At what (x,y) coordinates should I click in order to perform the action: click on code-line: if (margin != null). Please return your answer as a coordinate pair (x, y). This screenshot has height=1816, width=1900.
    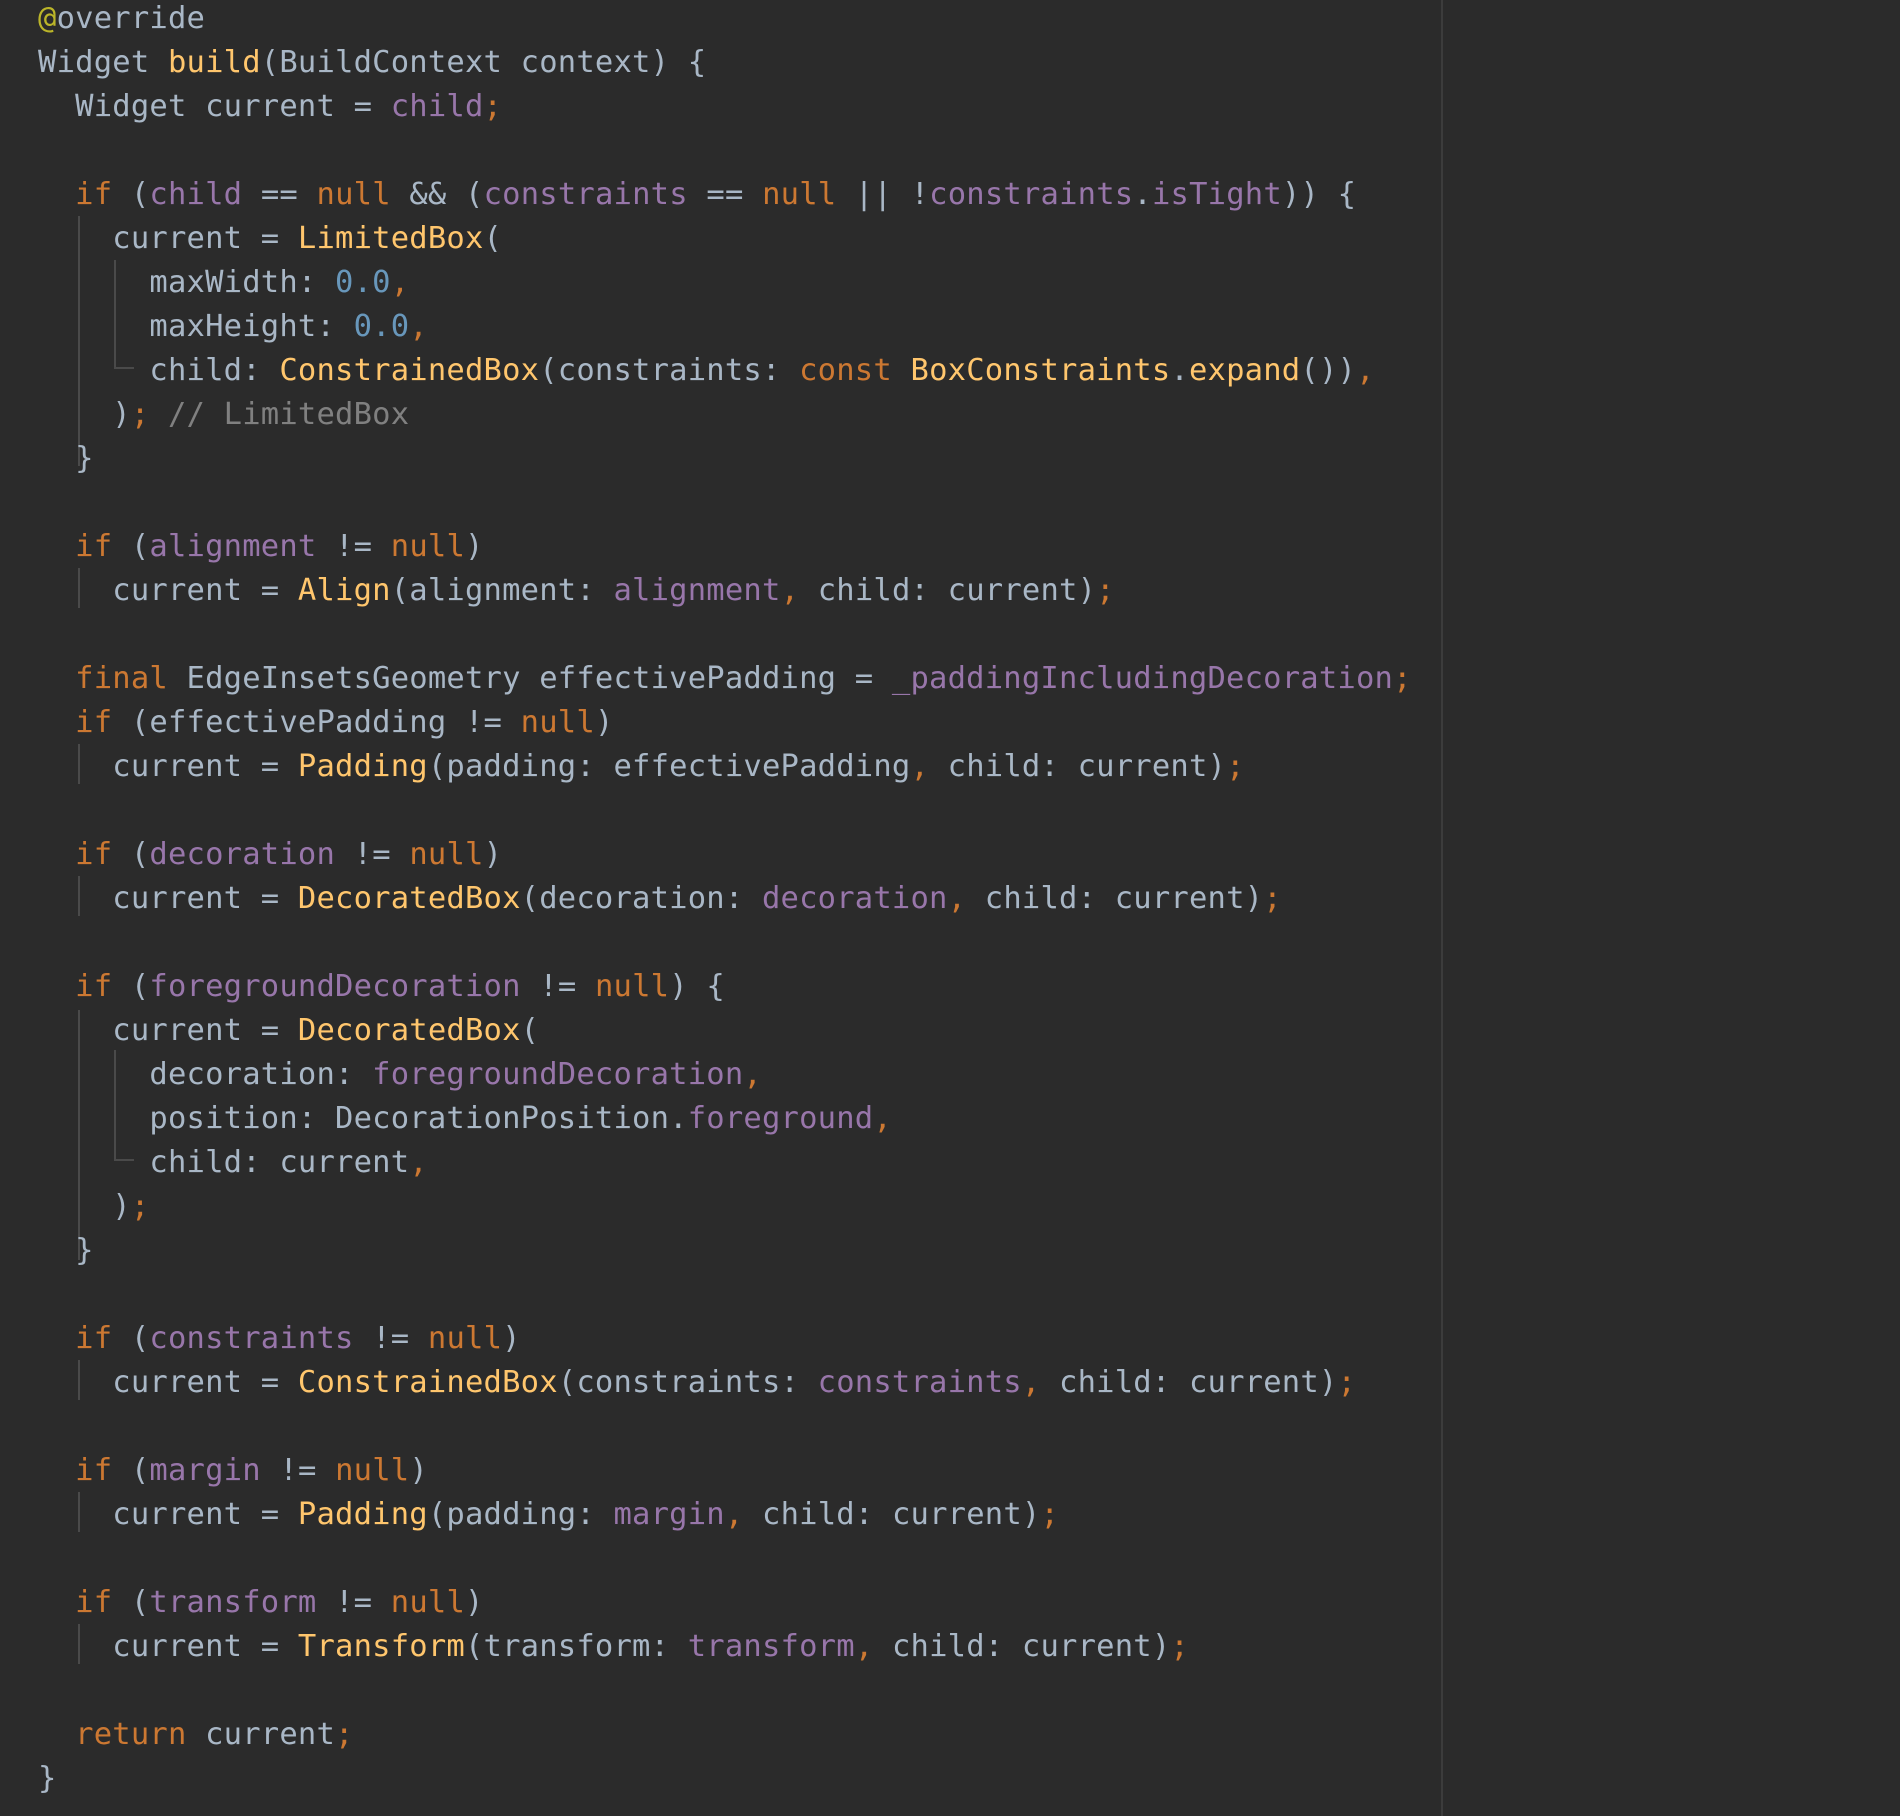
    Looking at the image, I should click on (233, 1471).